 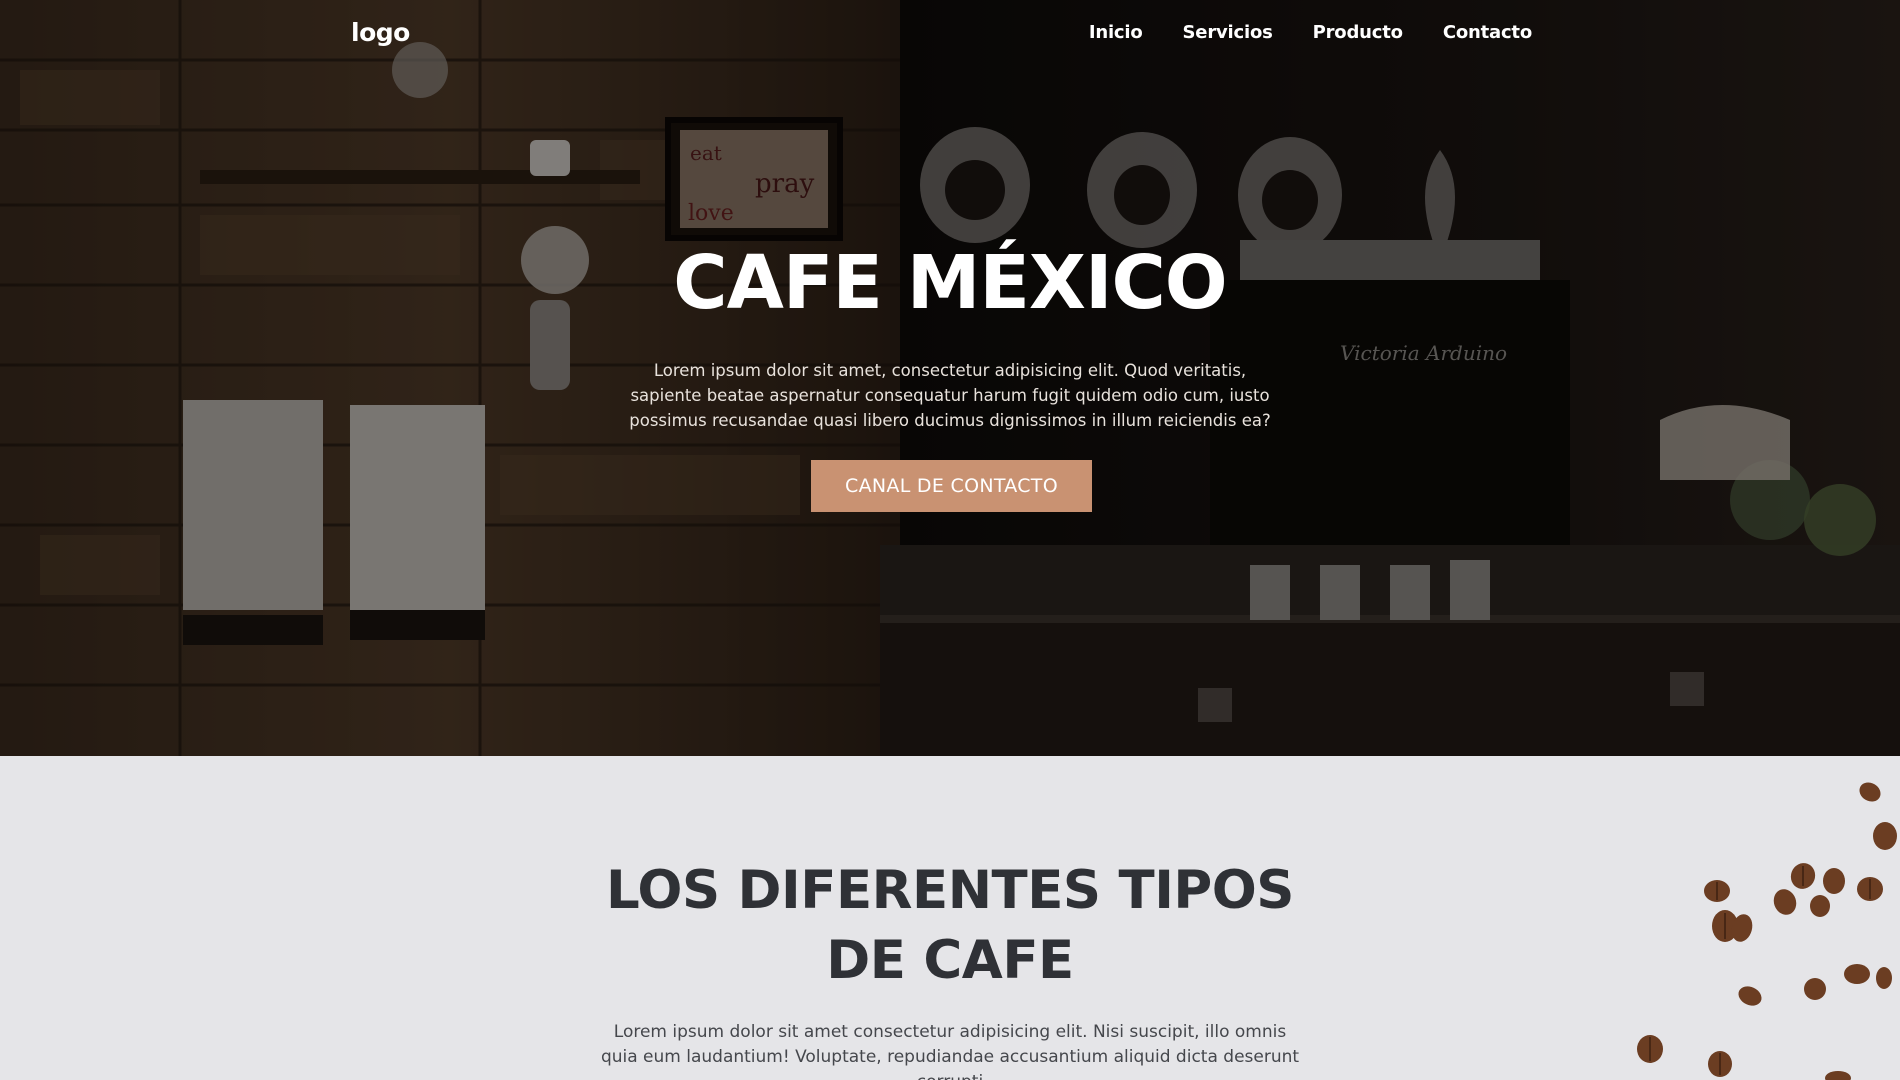 What do you see at coordinates (950, 35) in the screenshot?
I see `top-navigation: logo Inicio Servicios Producto Contacto` at bounding box center [950, 35].